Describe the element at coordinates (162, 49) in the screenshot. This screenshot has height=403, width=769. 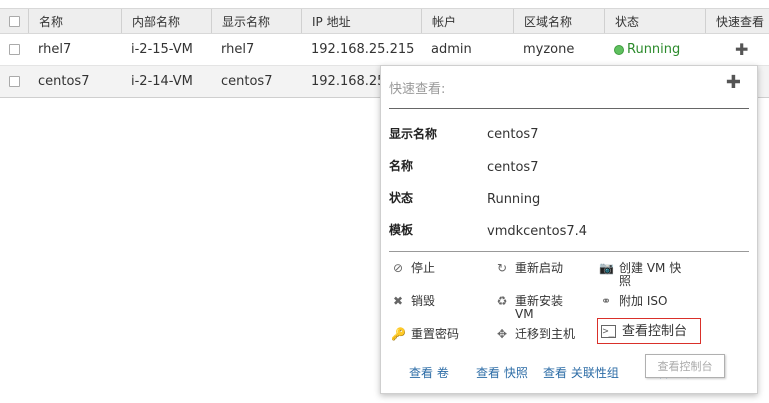
I see `cell-internal-name: i-2-15-VM` at that location.